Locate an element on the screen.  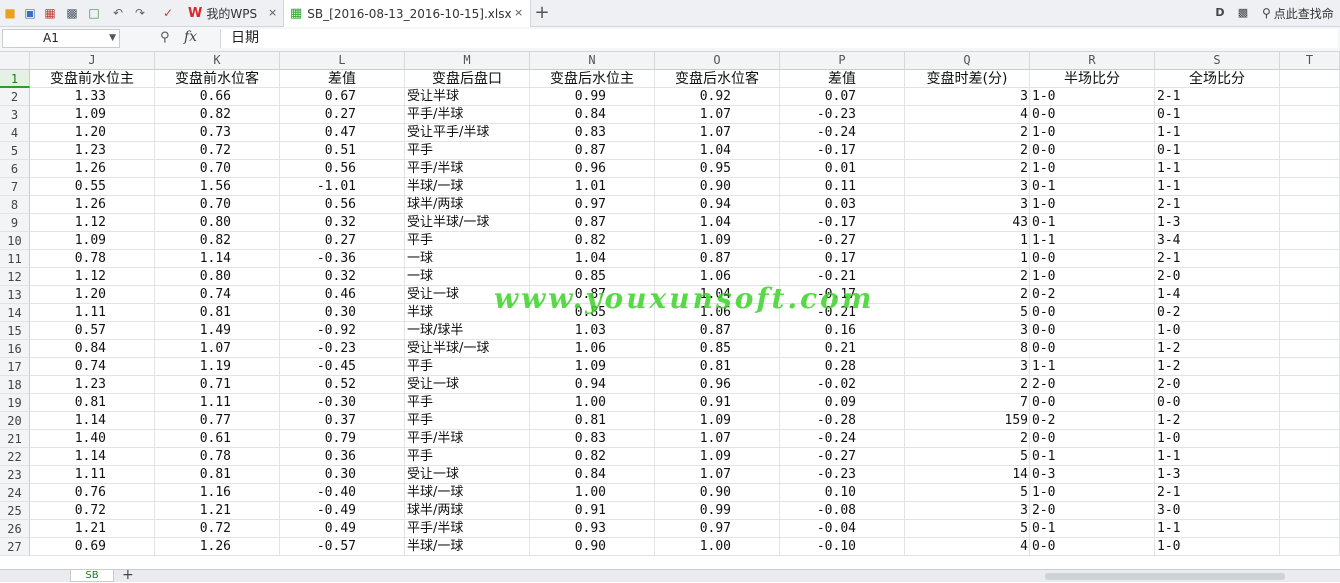
table-cell: 2-0 is located at coordinates (1217, 277).